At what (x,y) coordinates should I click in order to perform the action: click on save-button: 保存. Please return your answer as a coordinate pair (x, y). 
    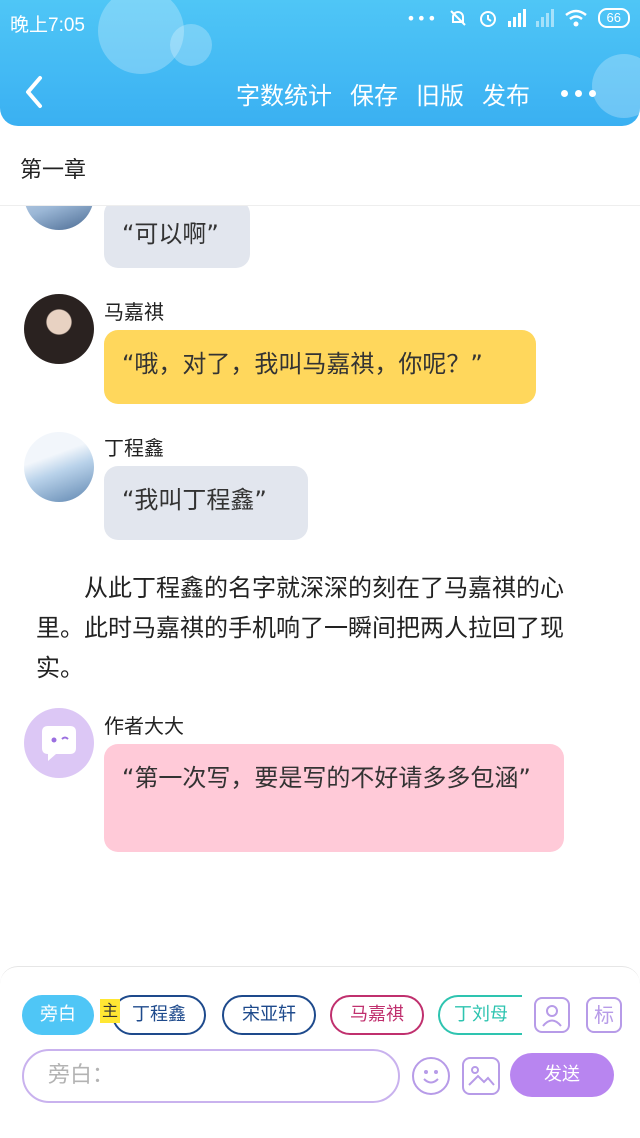
    Looking at the image, I should click on (374, 93).